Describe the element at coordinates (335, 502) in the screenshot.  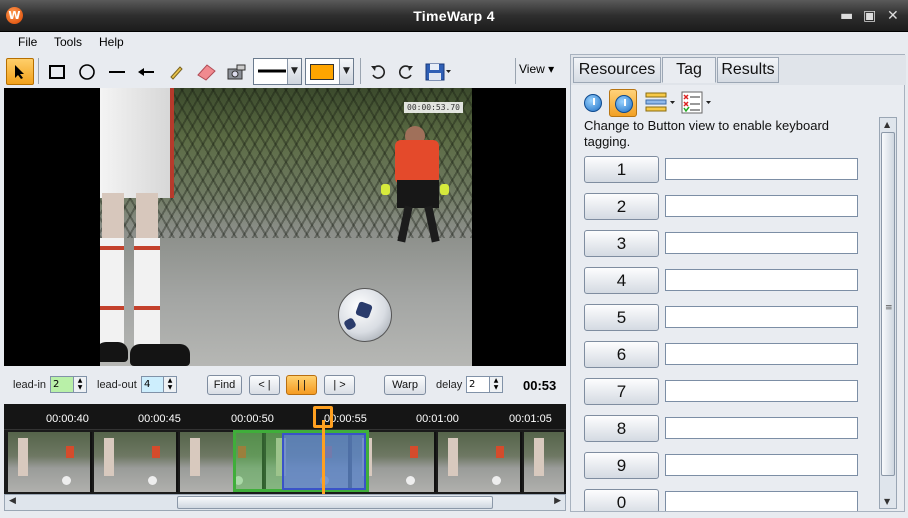
I see `scrollbar-thumb` at that location.